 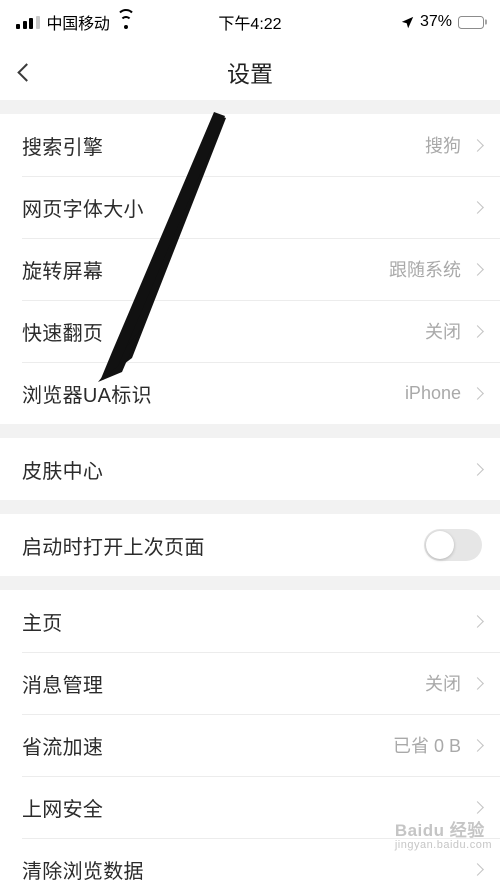 I want to click on open-last-page-toggle, so click(x=453, y=545).